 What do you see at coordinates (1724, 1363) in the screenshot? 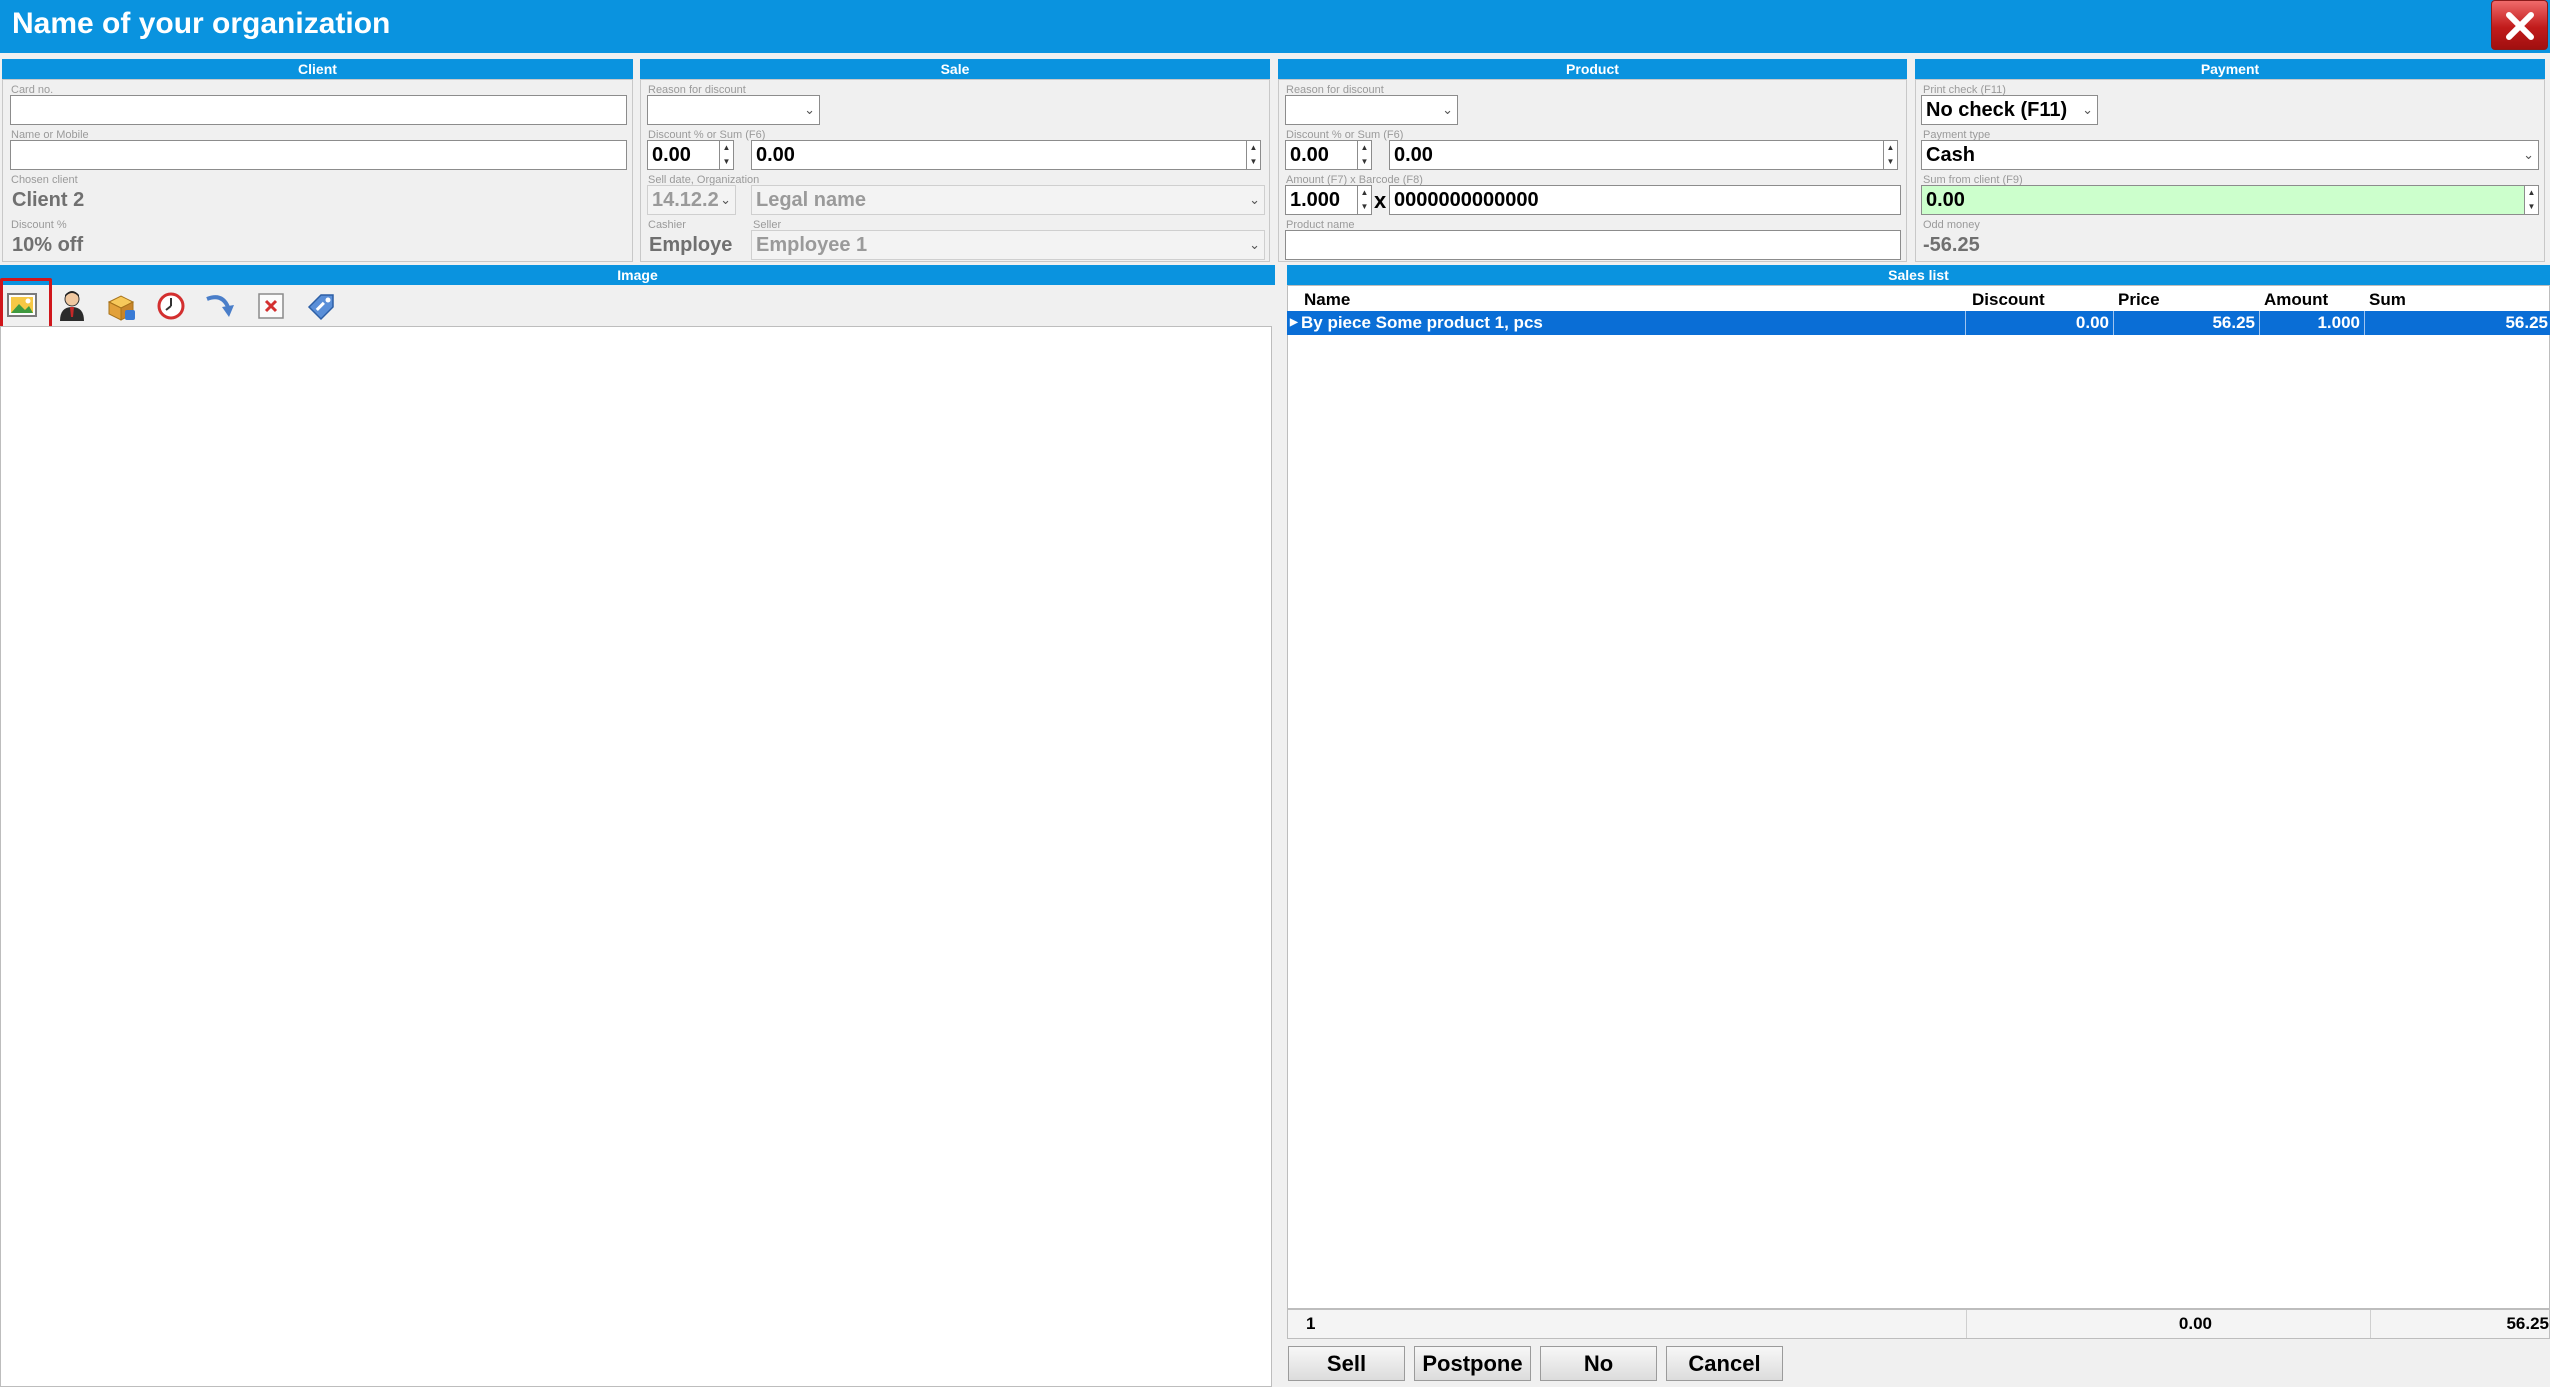
I see `cancel-button: Cancel` at bounding box center [1724, 1363].